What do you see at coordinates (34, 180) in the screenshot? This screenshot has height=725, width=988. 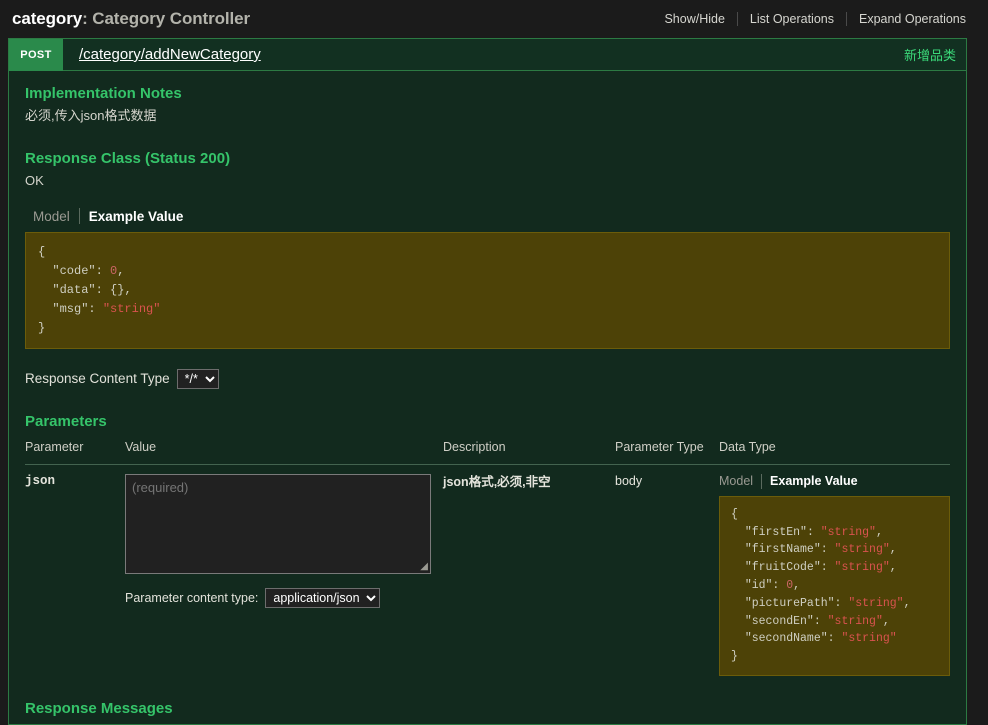 I see `response-class-text: OK` at bounding box center [34, 180].